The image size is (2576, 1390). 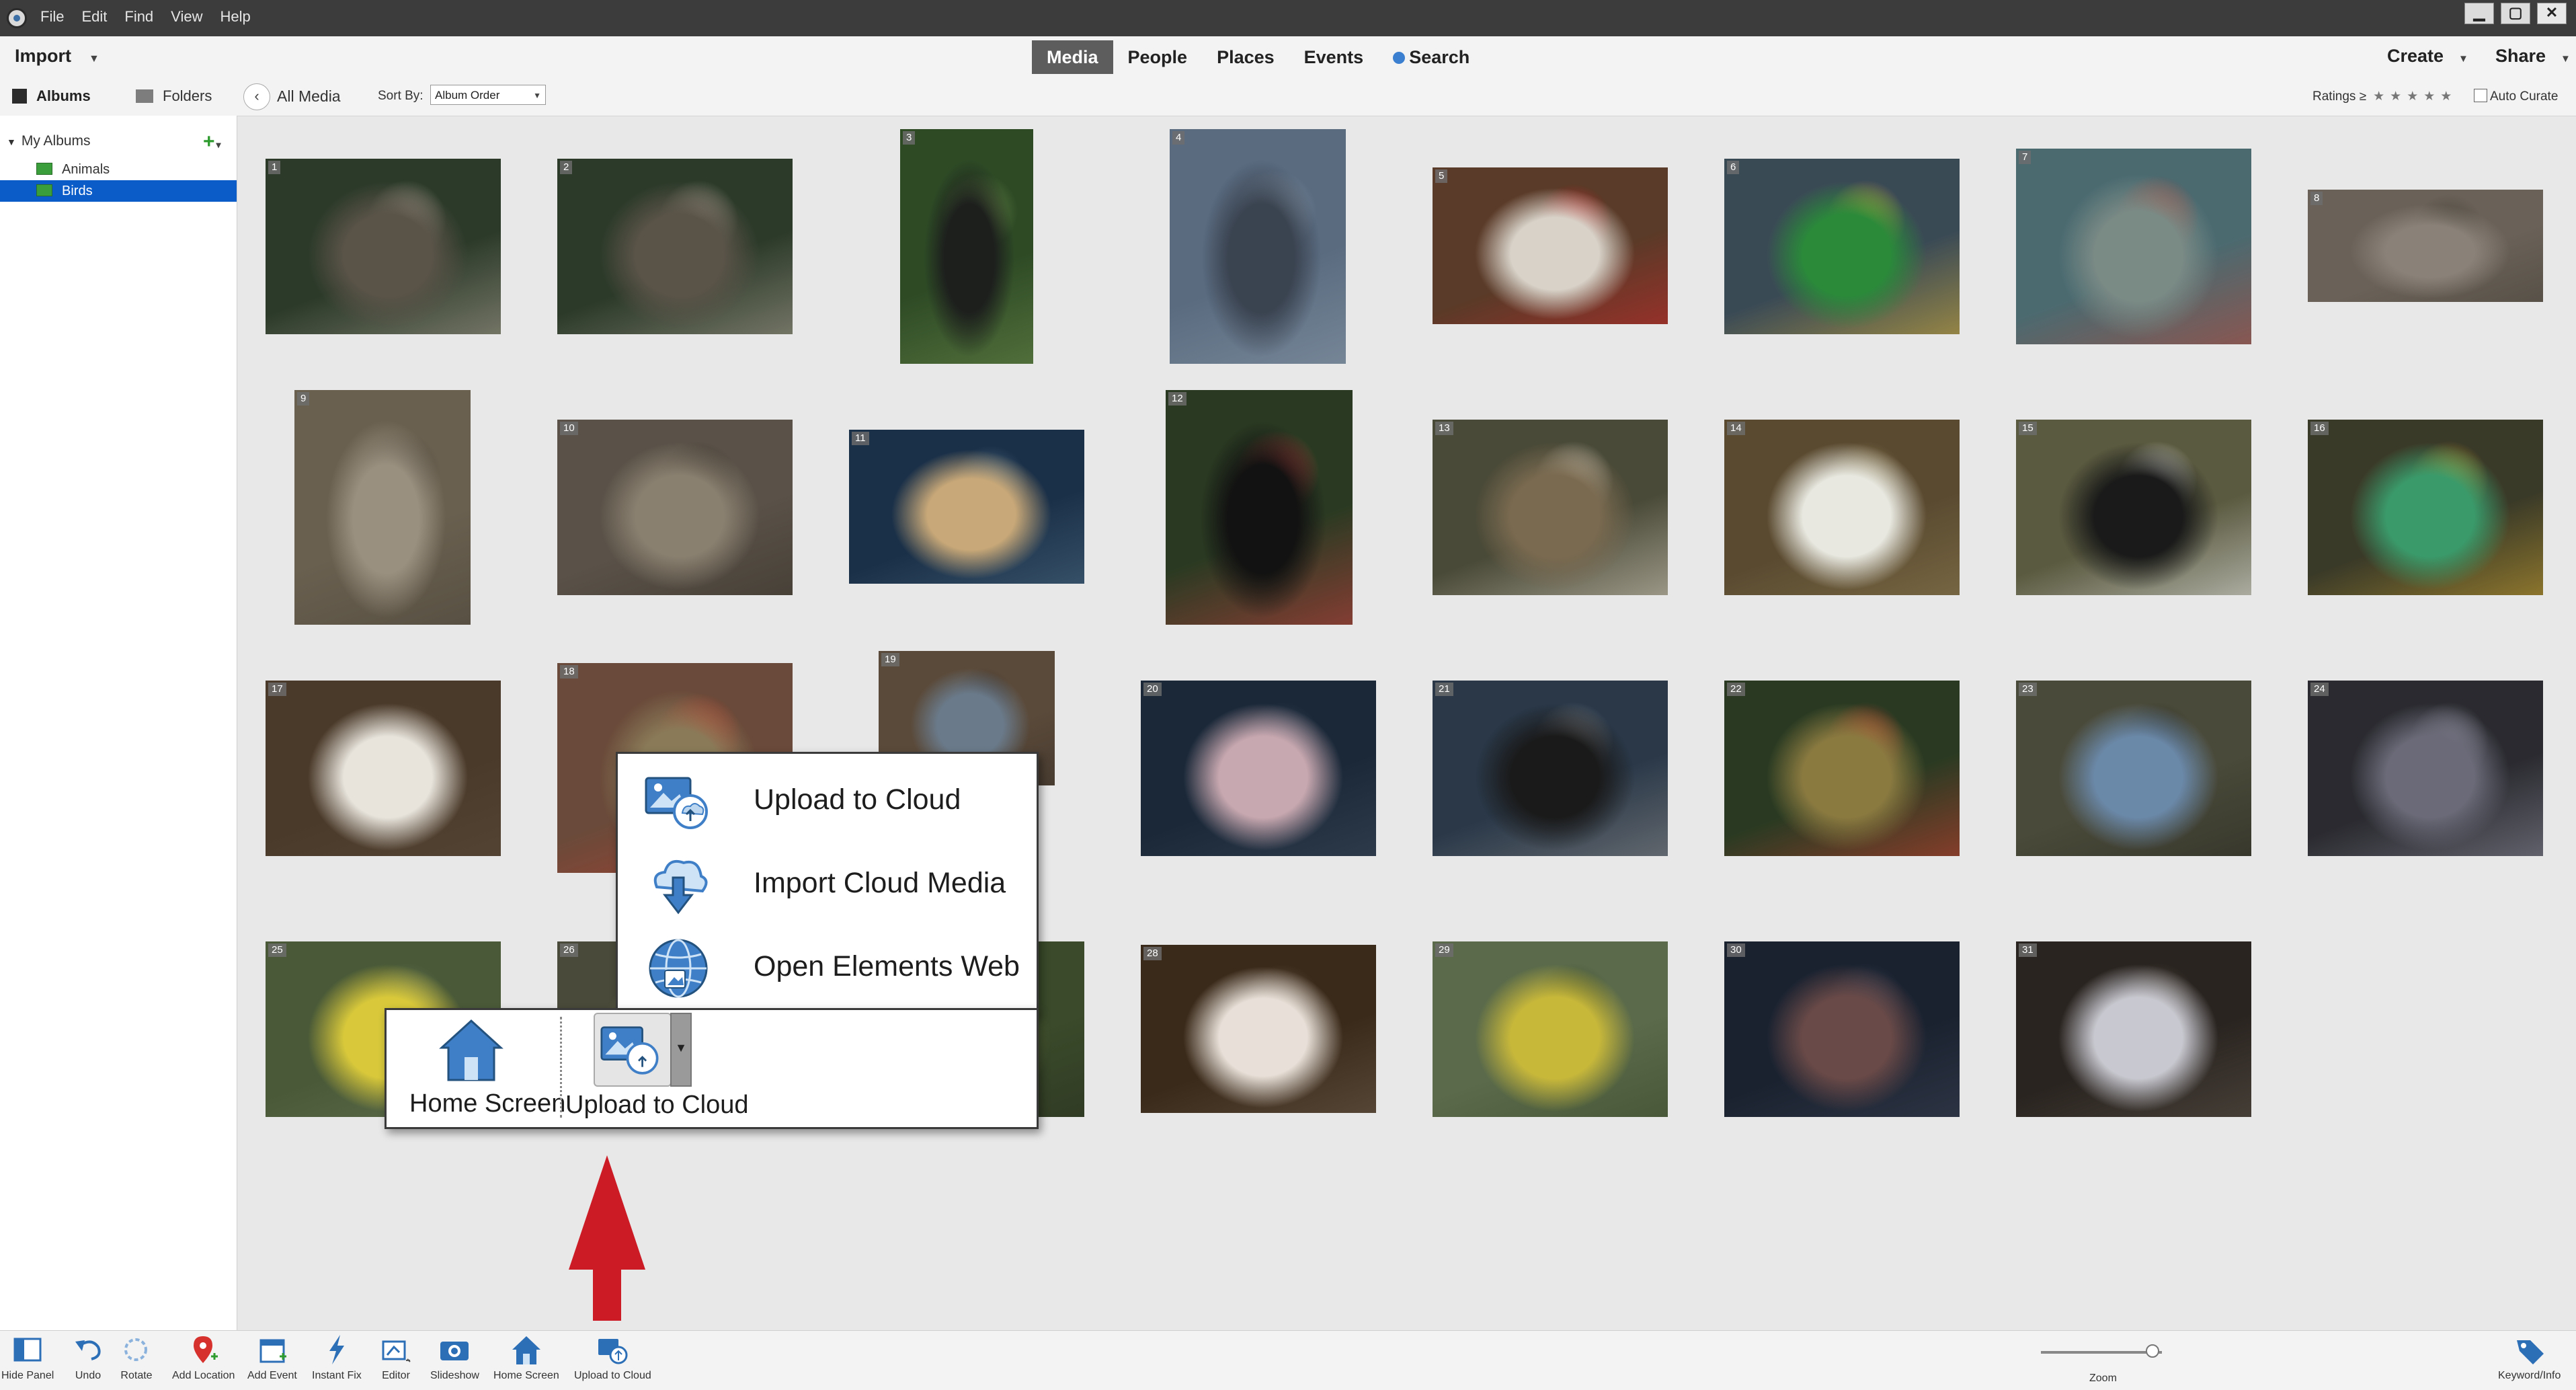 I want to click on tool-label: Undo, so click(x=88, y=1375).